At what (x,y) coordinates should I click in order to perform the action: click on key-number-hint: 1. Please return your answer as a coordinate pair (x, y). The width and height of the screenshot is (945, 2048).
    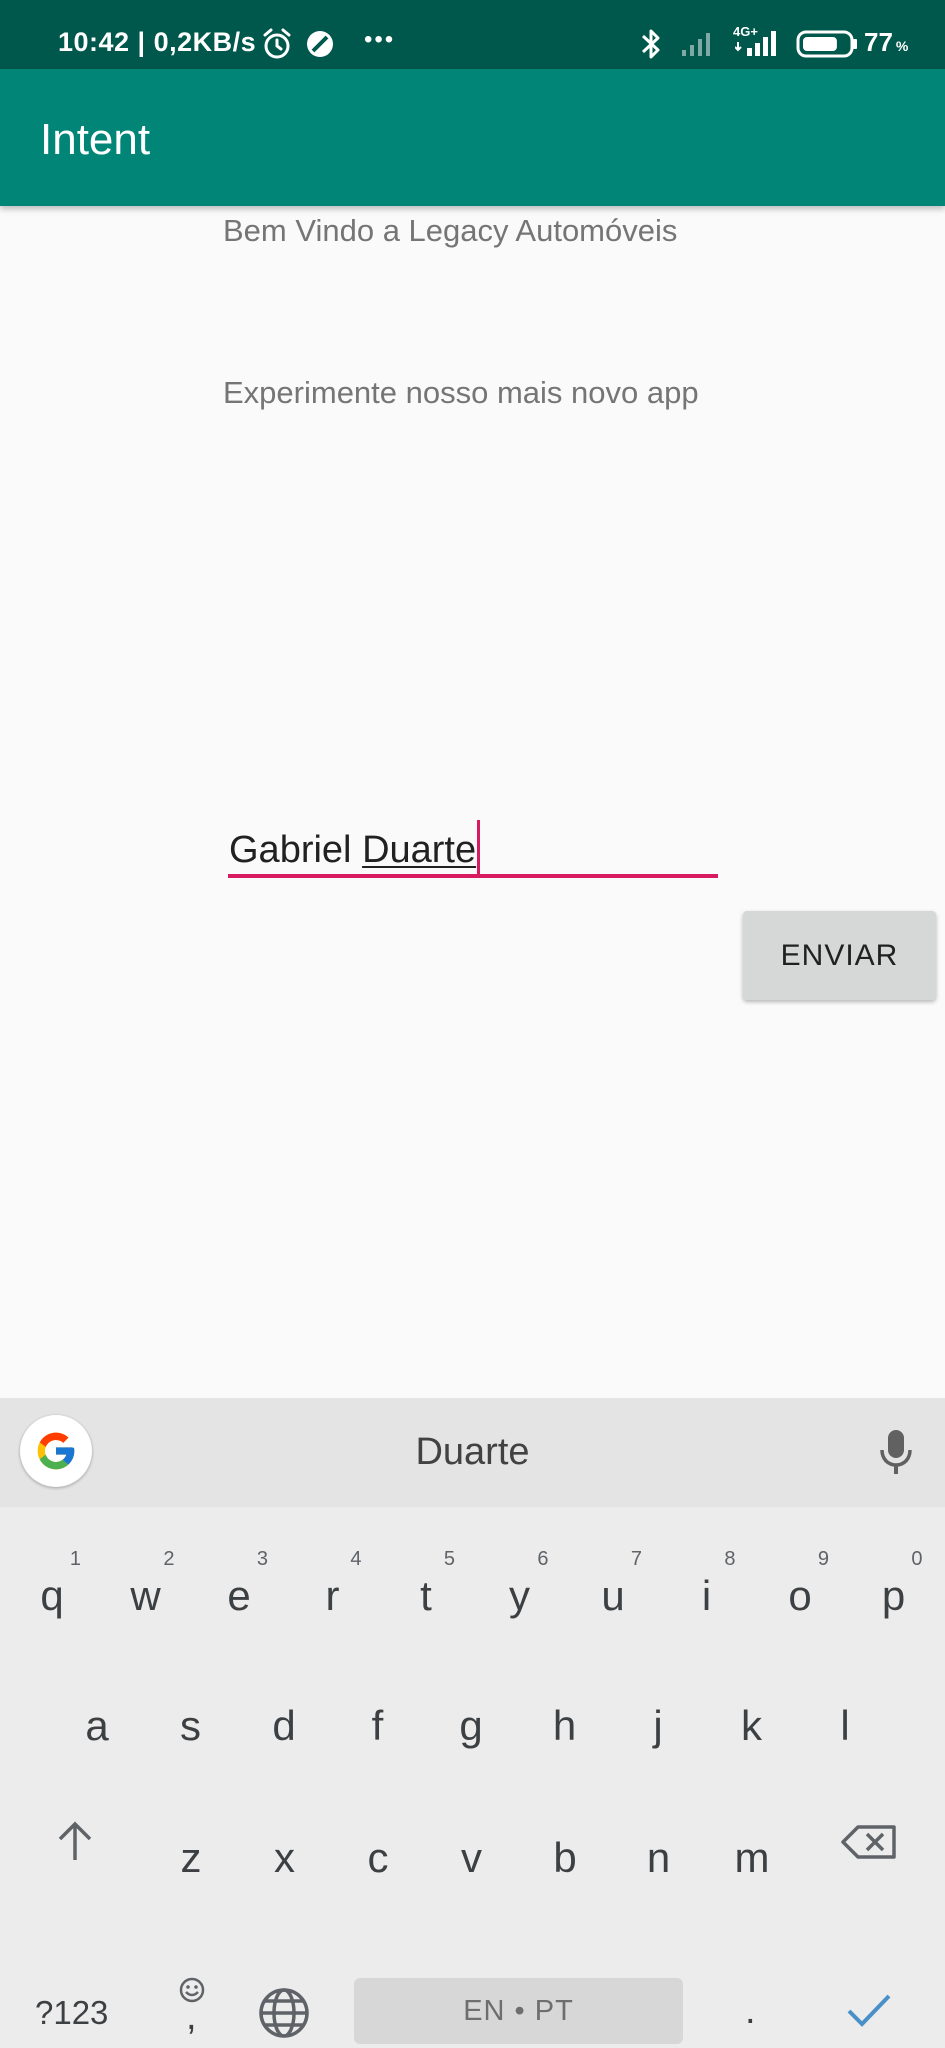
    Looking at the image, I should click on (75, 1559).